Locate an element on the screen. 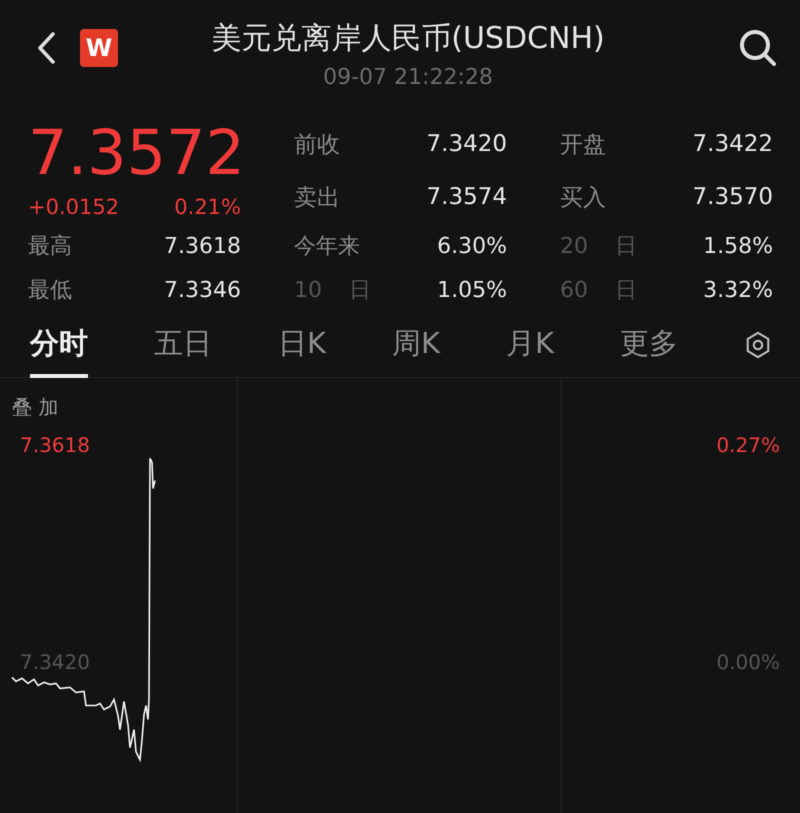 This screenshot has height=813, width=800. chart-tab: 日K is located at coordinates (302, 351).